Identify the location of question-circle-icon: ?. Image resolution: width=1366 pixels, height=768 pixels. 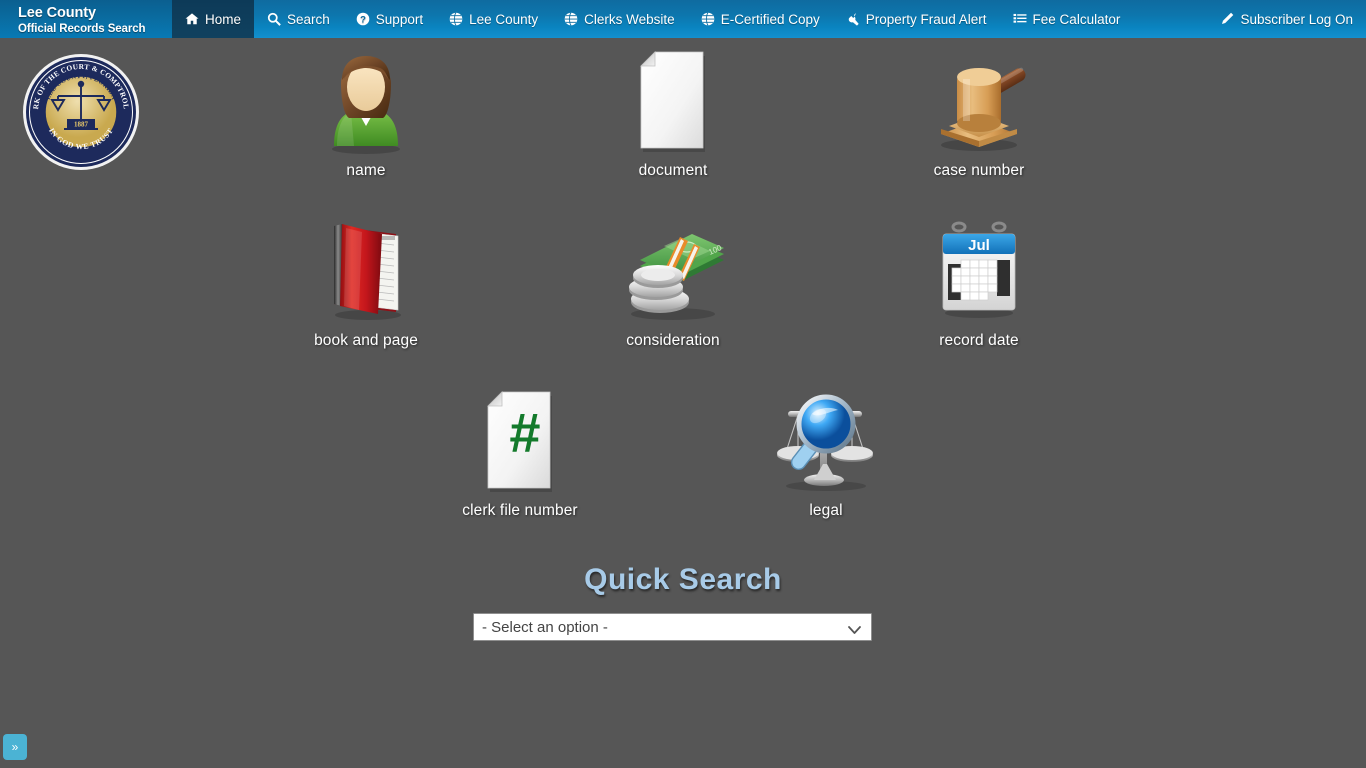
(363, 19).